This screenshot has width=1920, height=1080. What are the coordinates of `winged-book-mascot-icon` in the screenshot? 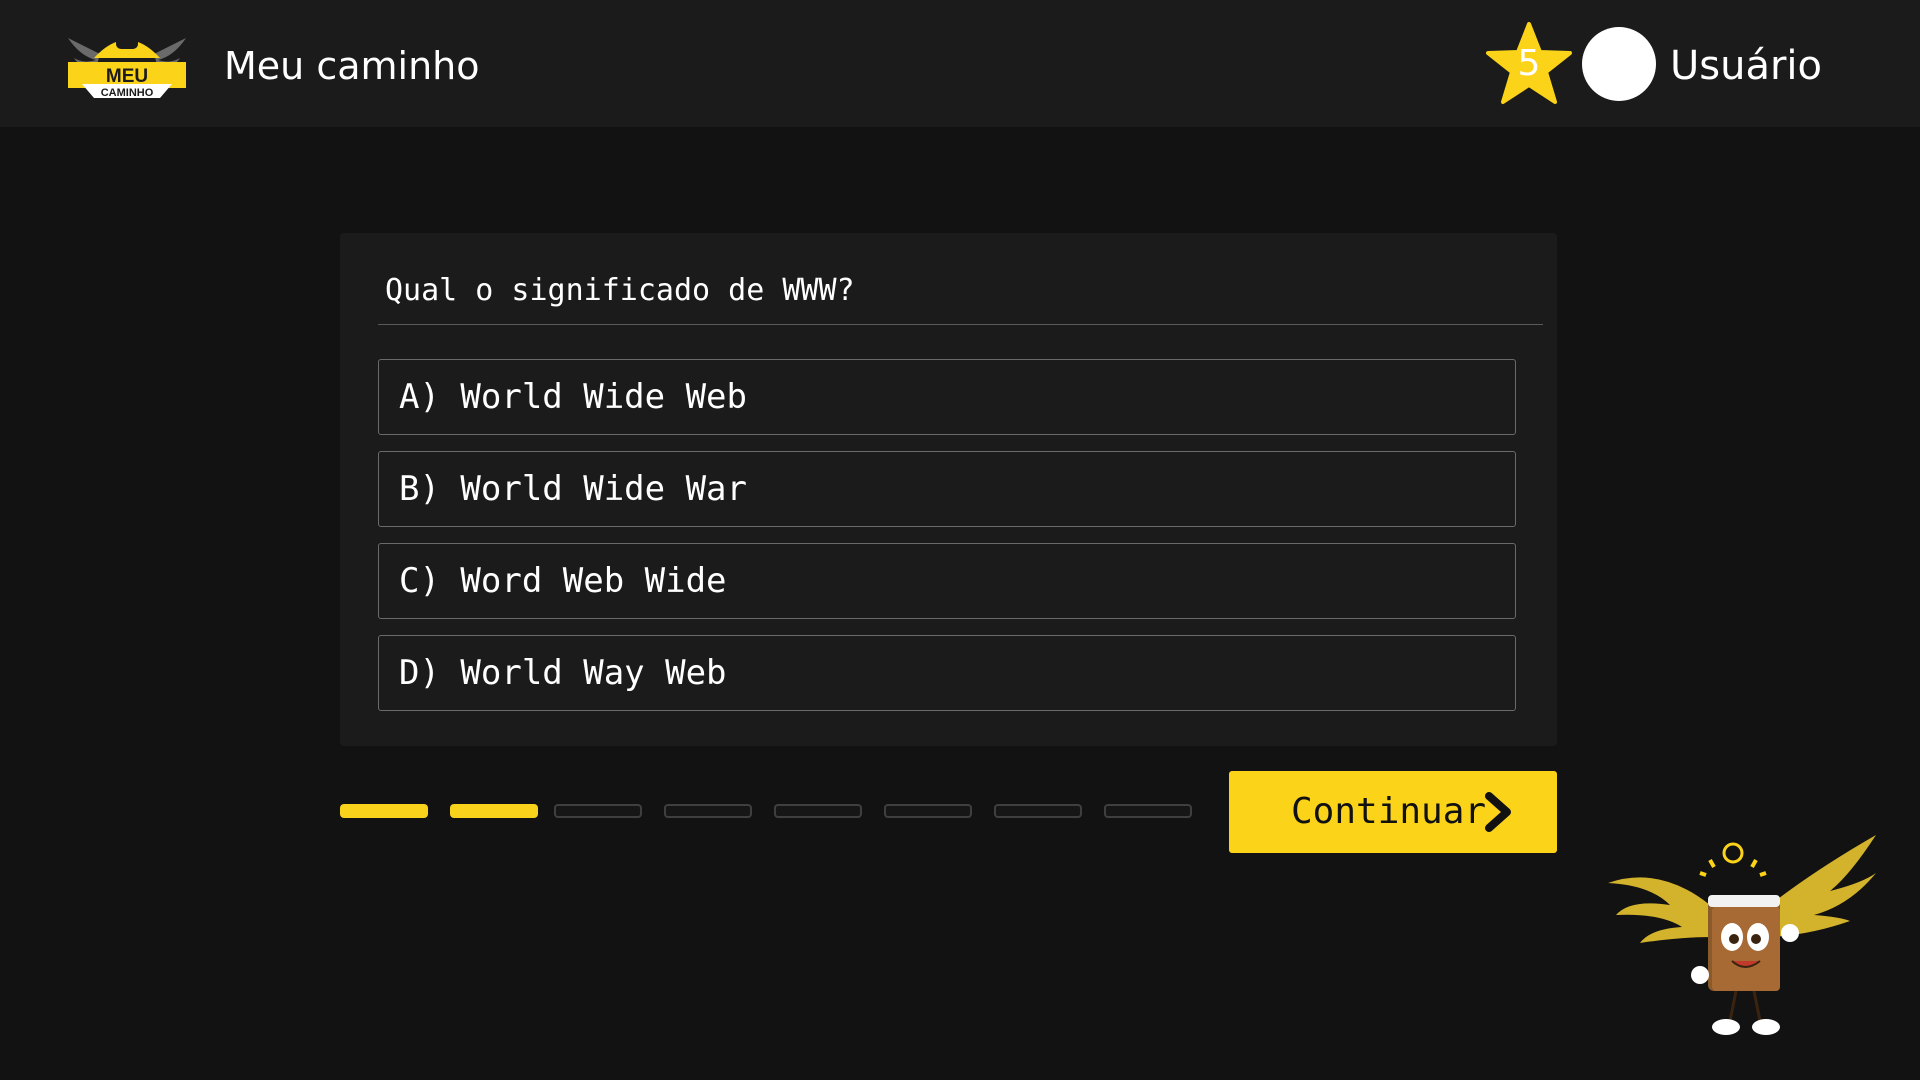 It's located at (1742, 935).